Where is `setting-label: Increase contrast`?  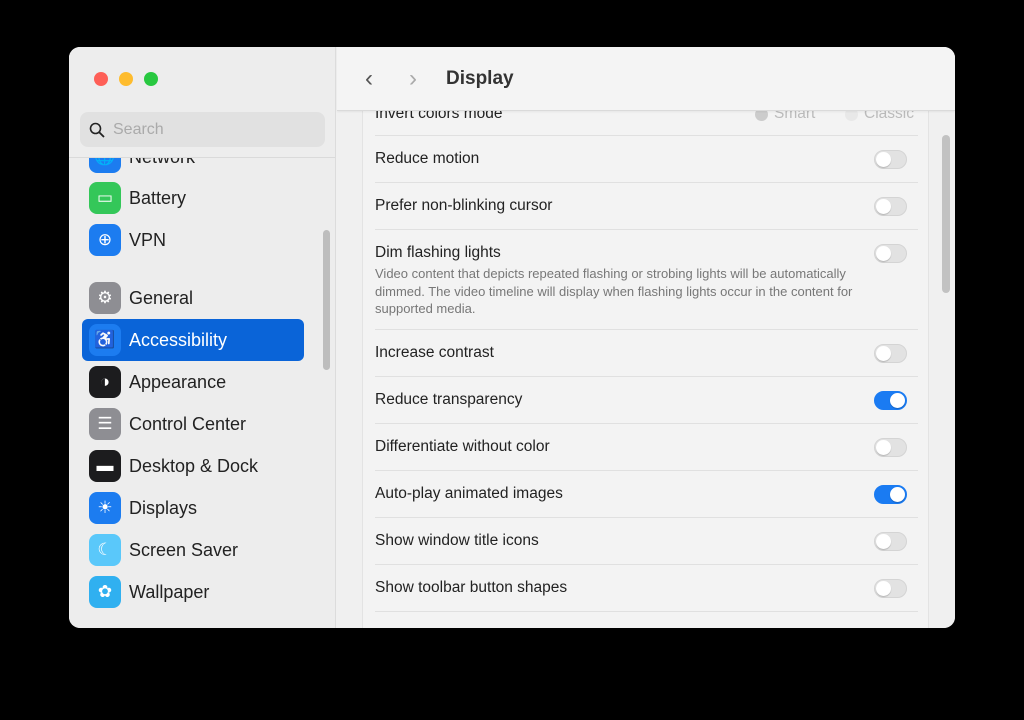 setting-label: Increase contrast is located at coordinates (434, 352).